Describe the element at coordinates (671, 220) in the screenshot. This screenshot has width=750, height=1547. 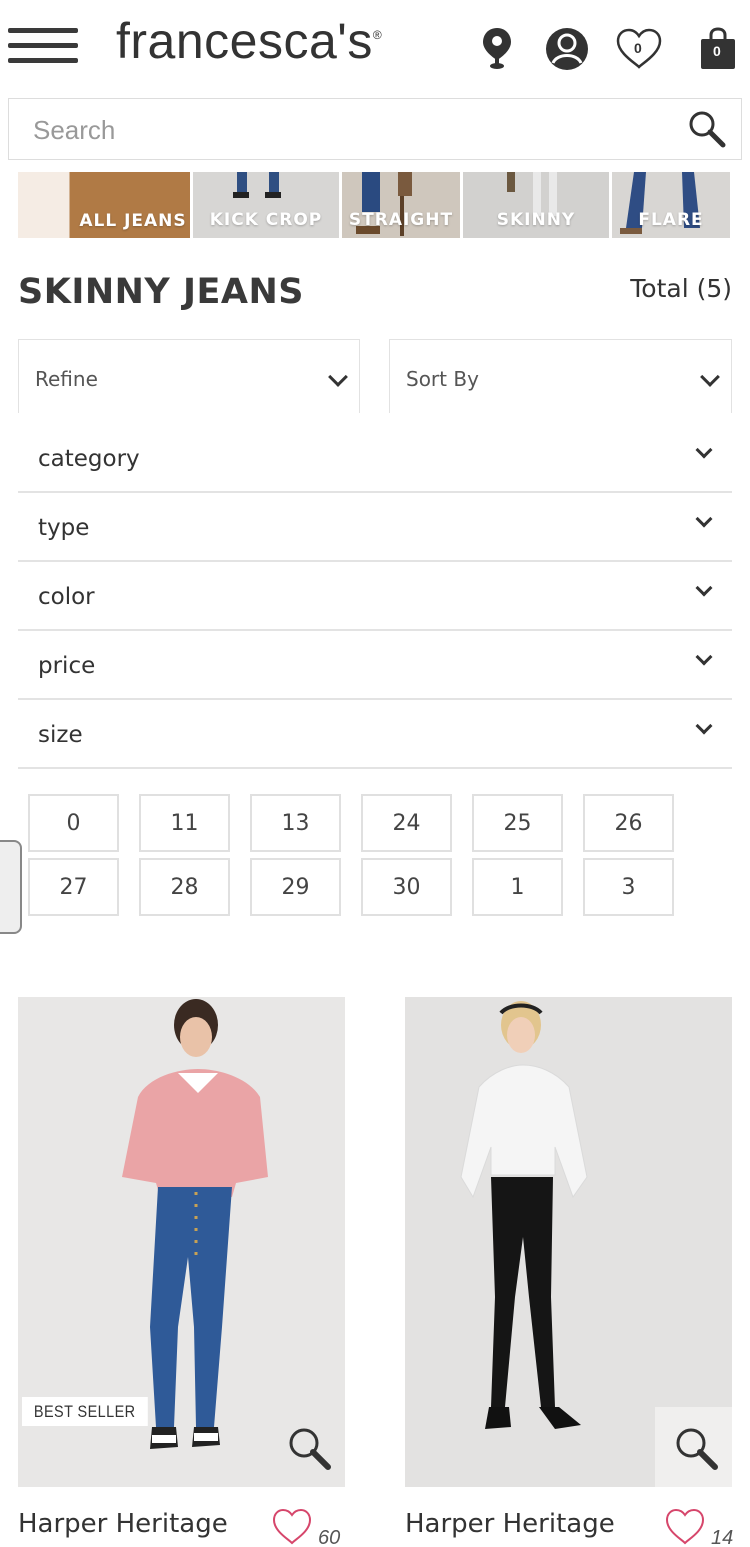
I see `category-label: FLARE` at that location.